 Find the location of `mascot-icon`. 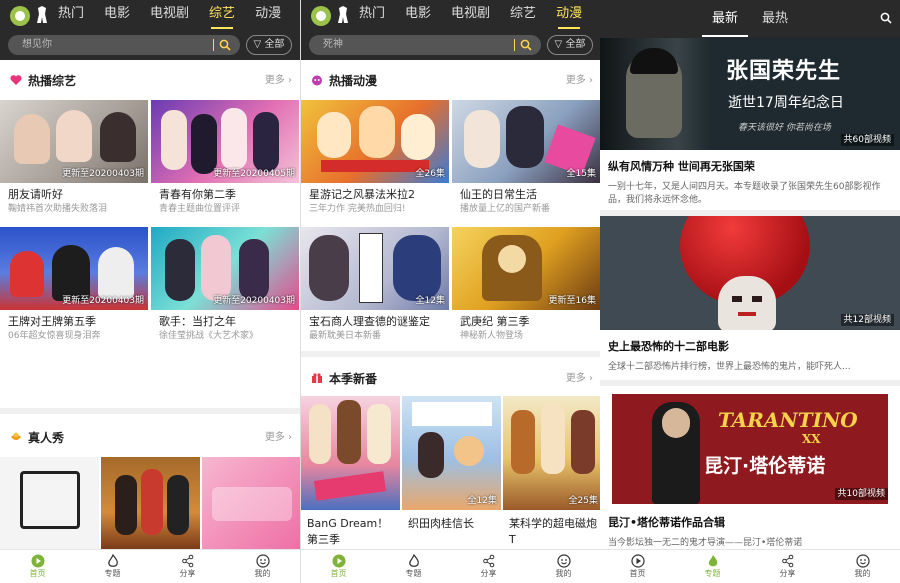

mascot-icon is located at coordinates (343, 15).